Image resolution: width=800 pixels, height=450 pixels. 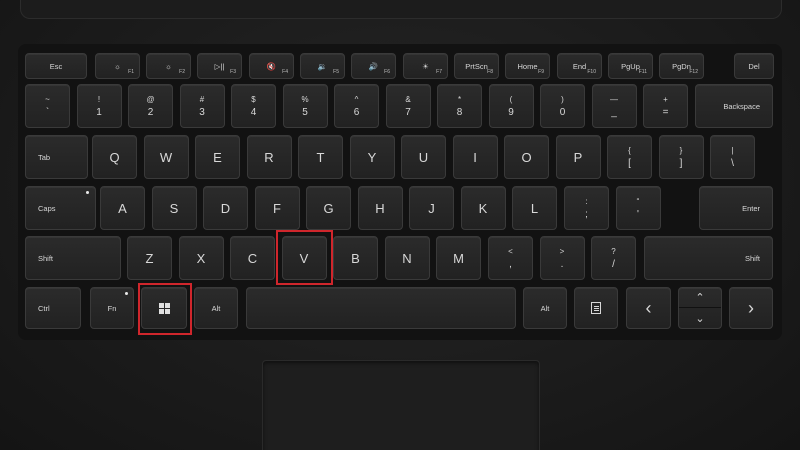 What do you see at coordinates (117, 66) in the screenshot?
I see `f1-key: ☼ F1` at bounding box center [117, 66].